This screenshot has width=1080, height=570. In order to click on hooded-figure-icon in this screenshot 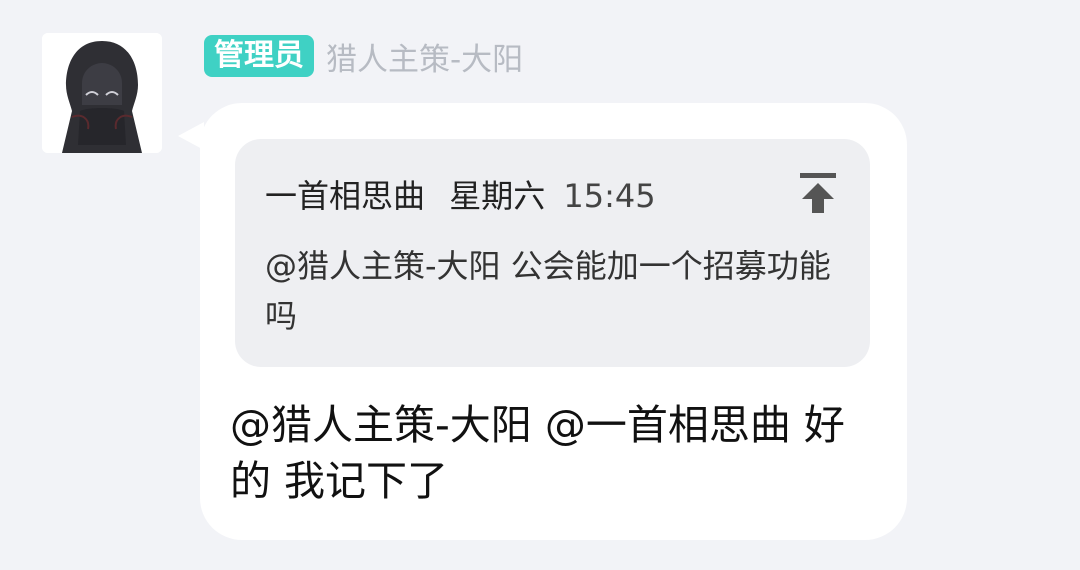, I will do `click(102, 93)`.